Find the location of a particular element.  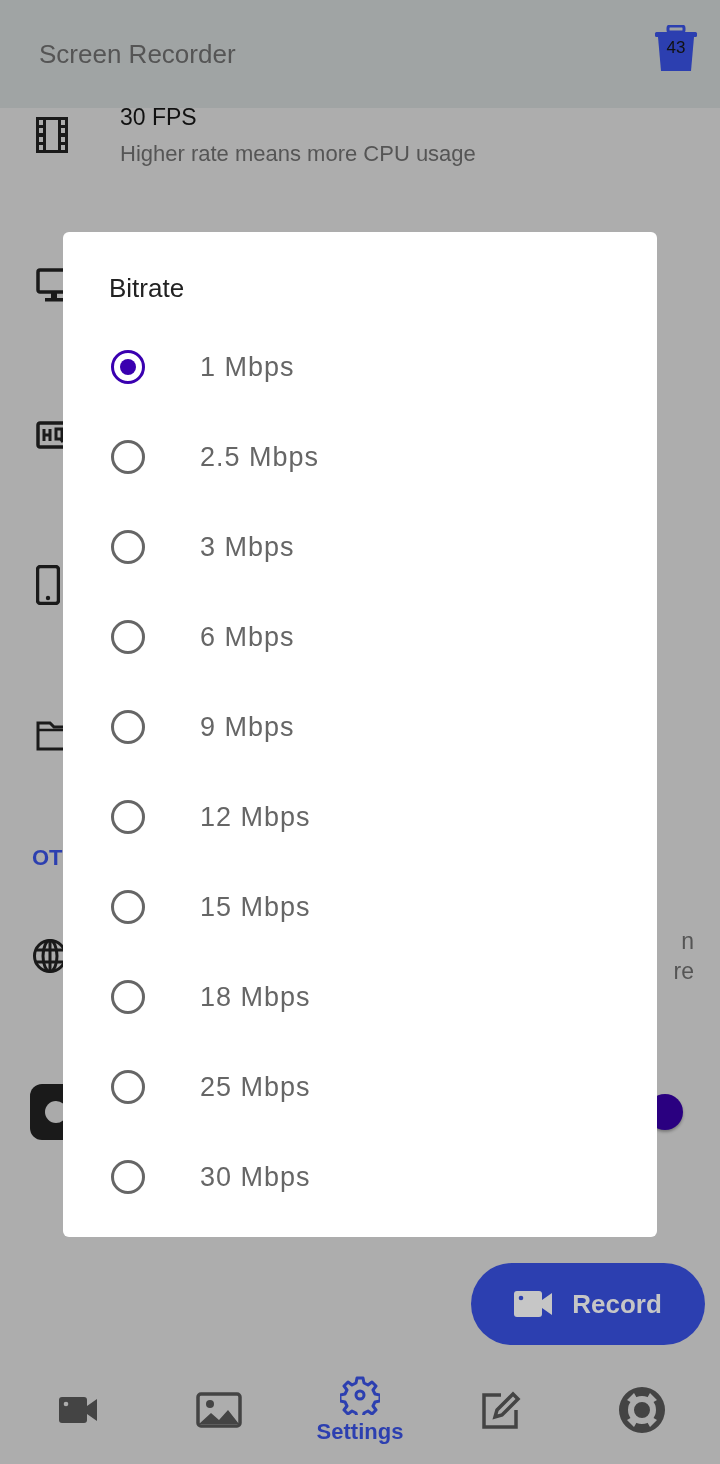

bitrate-option: 6 Mbps is located at coordinates (330, 637).